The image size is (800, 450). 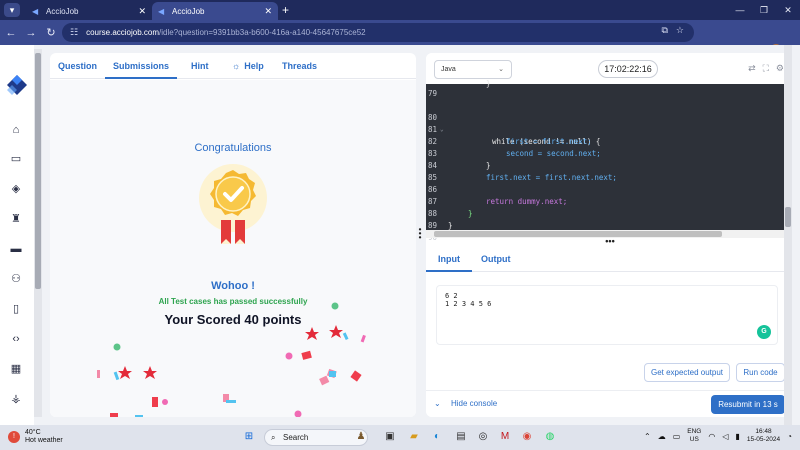 What do you see at coordinates (16, 279) in the screenshot?
I see `people-icon: ⚇` at bounding box center [16, 279].